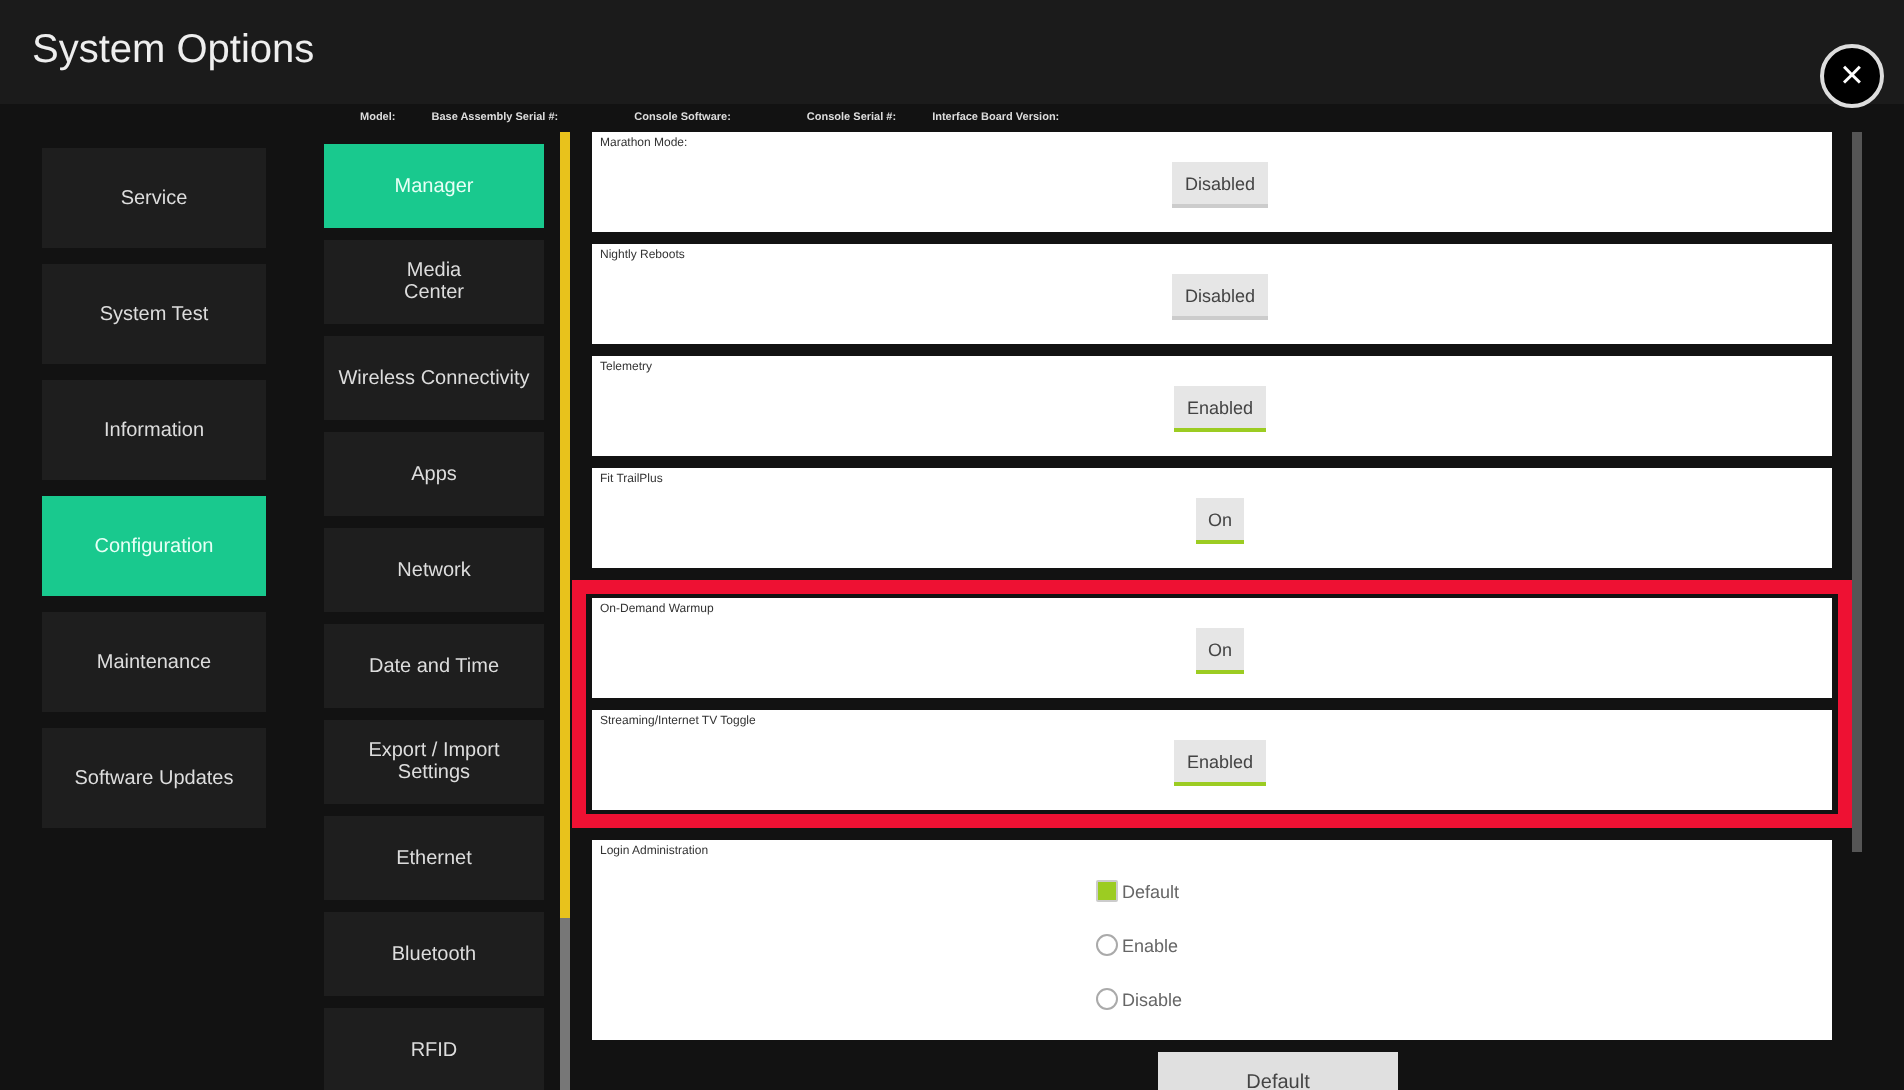 This screenshot has width=1904, height=1090. I want to click on sub-nav-item: Media Center, so click(434, 282).